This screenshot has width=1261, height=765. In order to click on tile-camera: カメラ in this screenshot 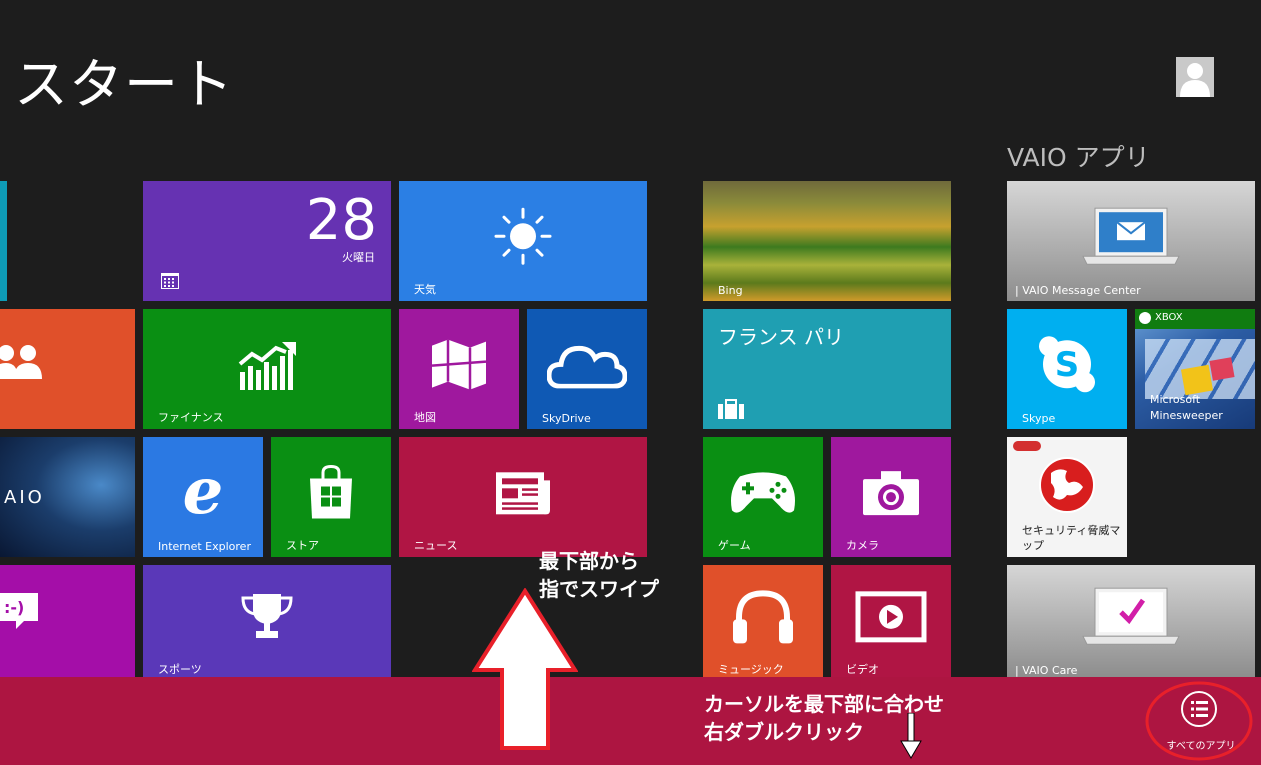, I will do `click(891, 497)`.